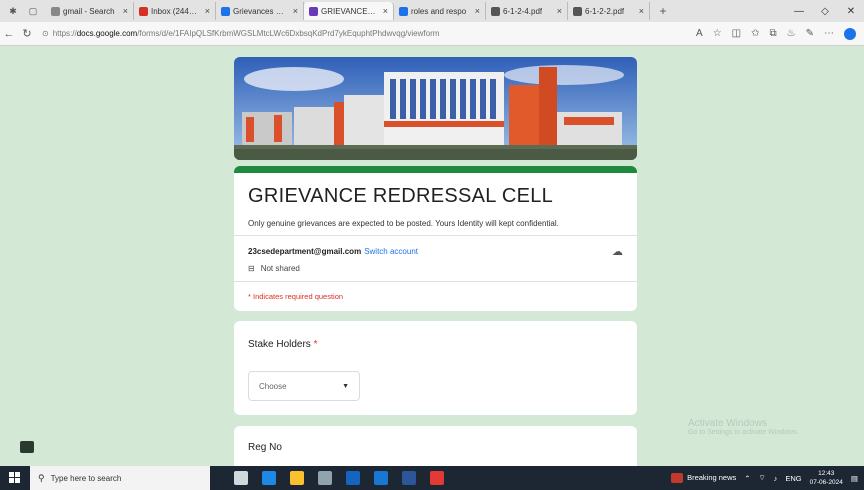 This screenshot has height=490, width=864. I want to click on tab-label: gmail - Search, so click(89, 11).